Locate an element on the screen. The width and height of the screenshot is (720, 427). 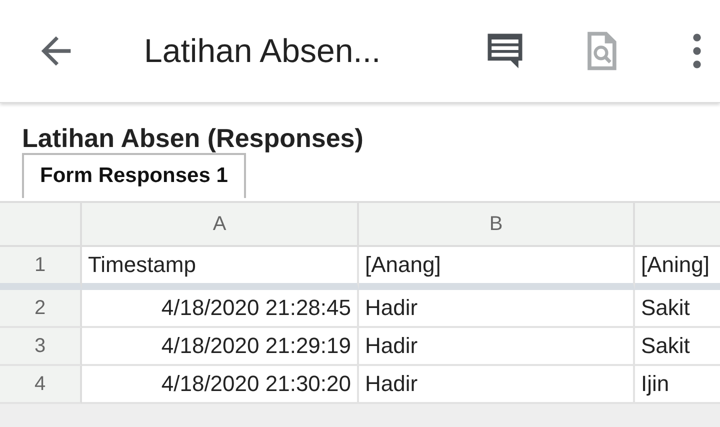
row-header: 4 is located at coordinates (41, 385).